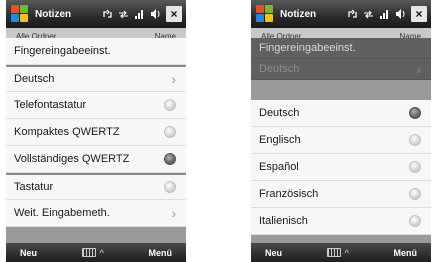  I want to click on menu-item-more-input: Weit. Eingabemeth. ›, so click(96, 213).